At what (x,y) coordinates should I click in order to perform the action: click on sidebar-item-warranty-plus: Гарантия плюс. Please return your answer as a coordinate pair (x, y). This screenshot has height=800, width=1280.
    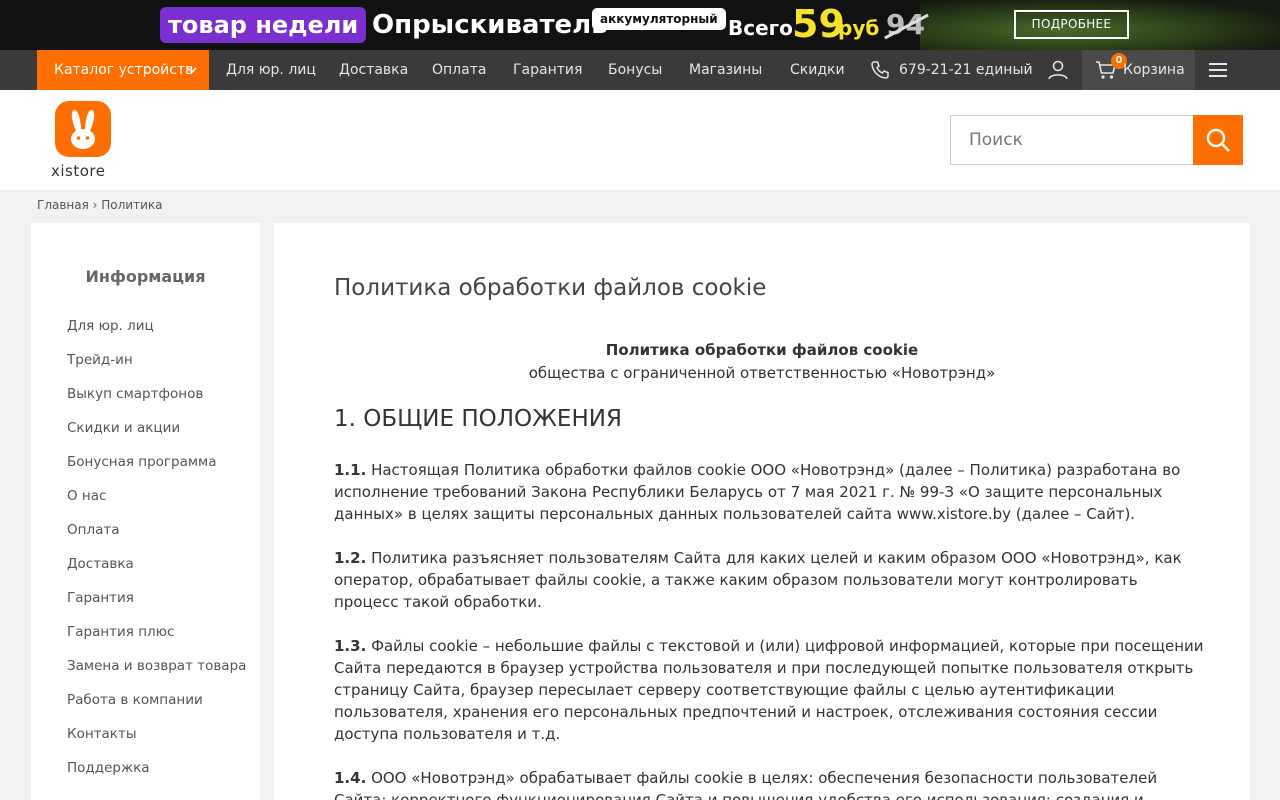
    Looking at the image, I should click on (157, 632).